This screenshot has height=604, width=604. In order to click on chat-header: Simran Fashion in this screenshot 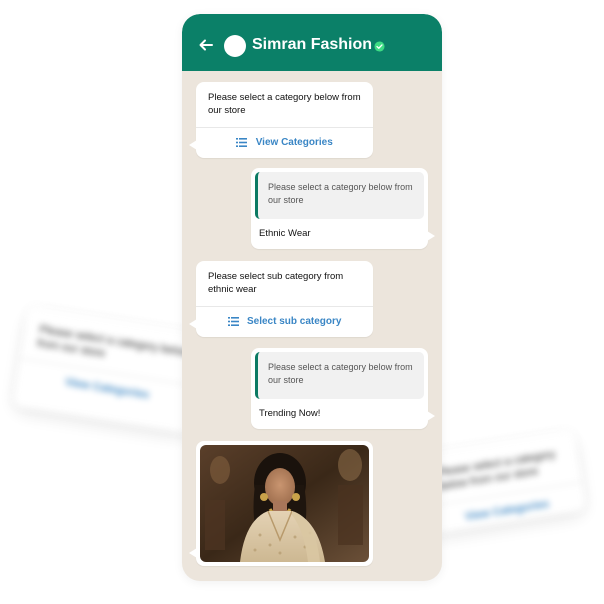, I will do `click(312, 42)`.